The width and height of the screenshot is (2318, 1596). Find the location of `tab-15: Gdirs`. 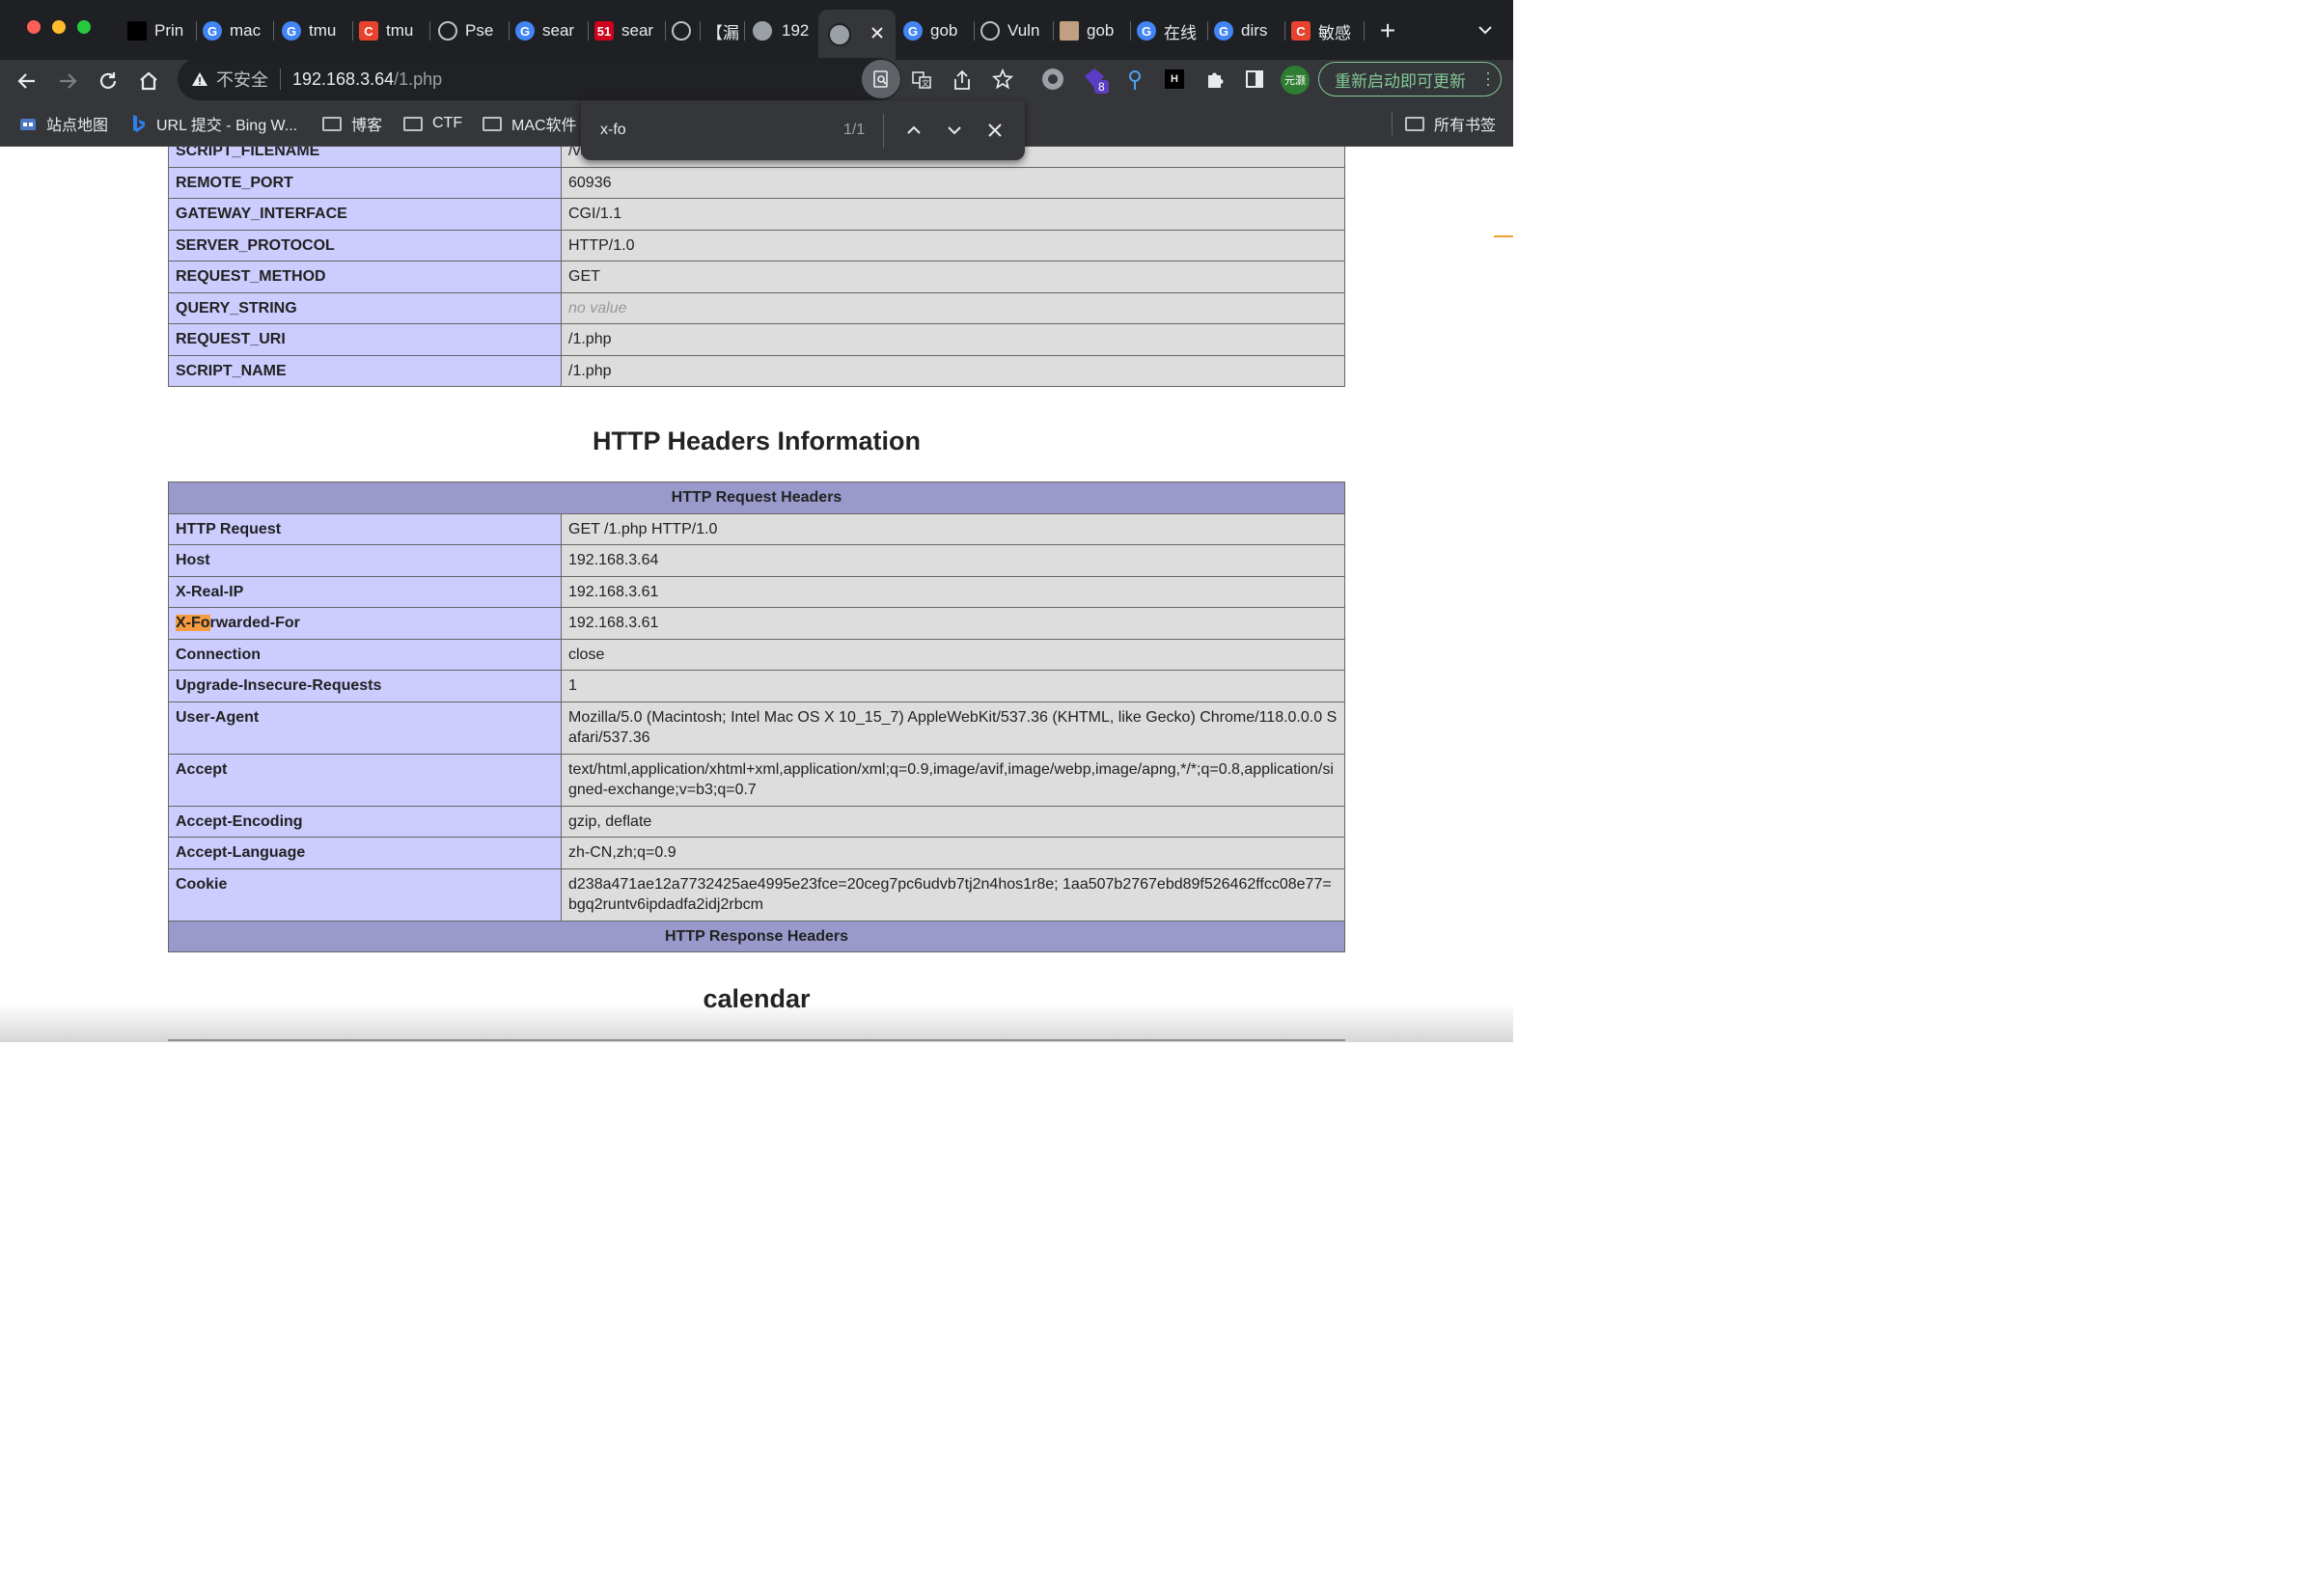

tab-15: Gdirs is located at coordinates (1247, 31).